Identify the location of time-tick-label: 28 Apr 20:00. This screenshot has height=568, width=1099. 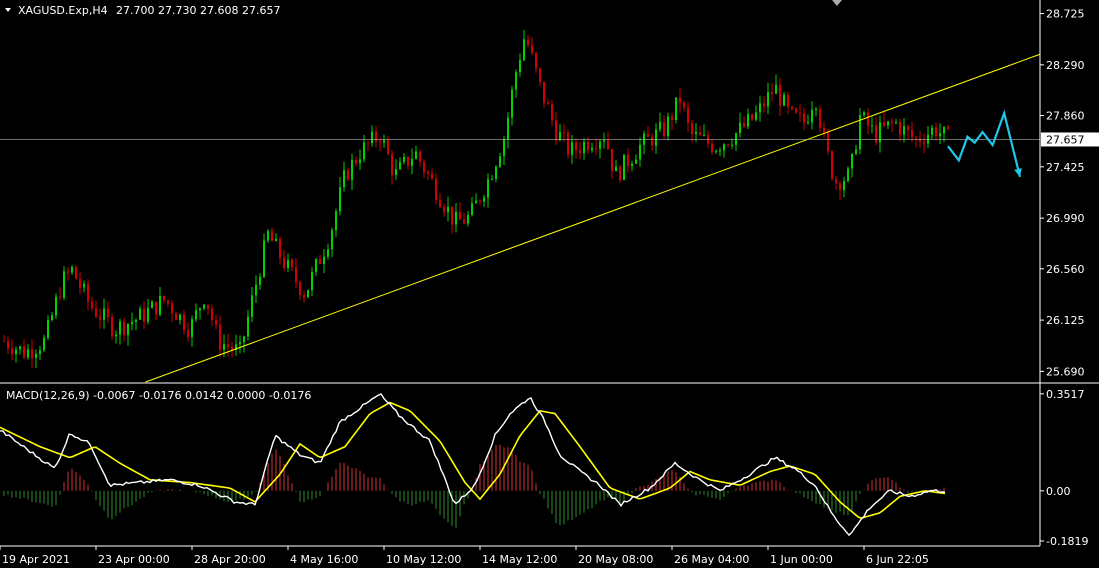
(230, 559).